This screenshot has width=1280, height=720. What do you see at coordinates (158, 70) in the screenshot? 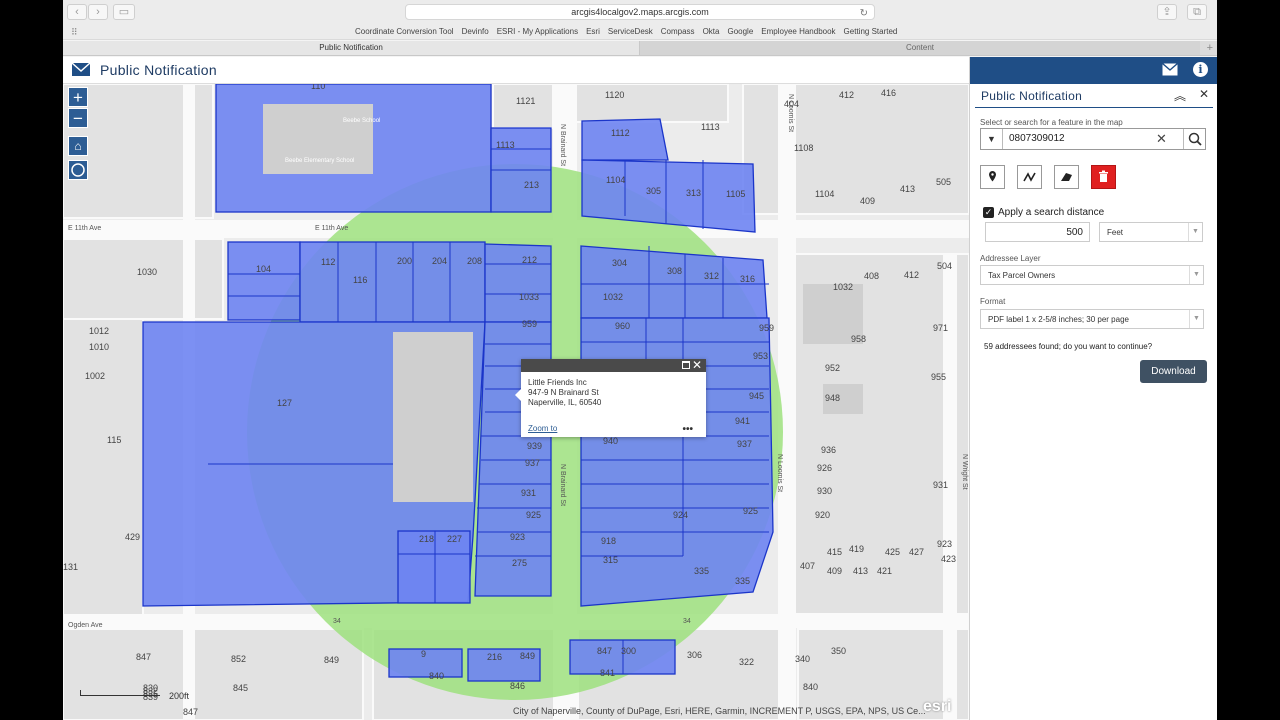
I see `app-title: Public Notification` at bounding box center [158, 70].